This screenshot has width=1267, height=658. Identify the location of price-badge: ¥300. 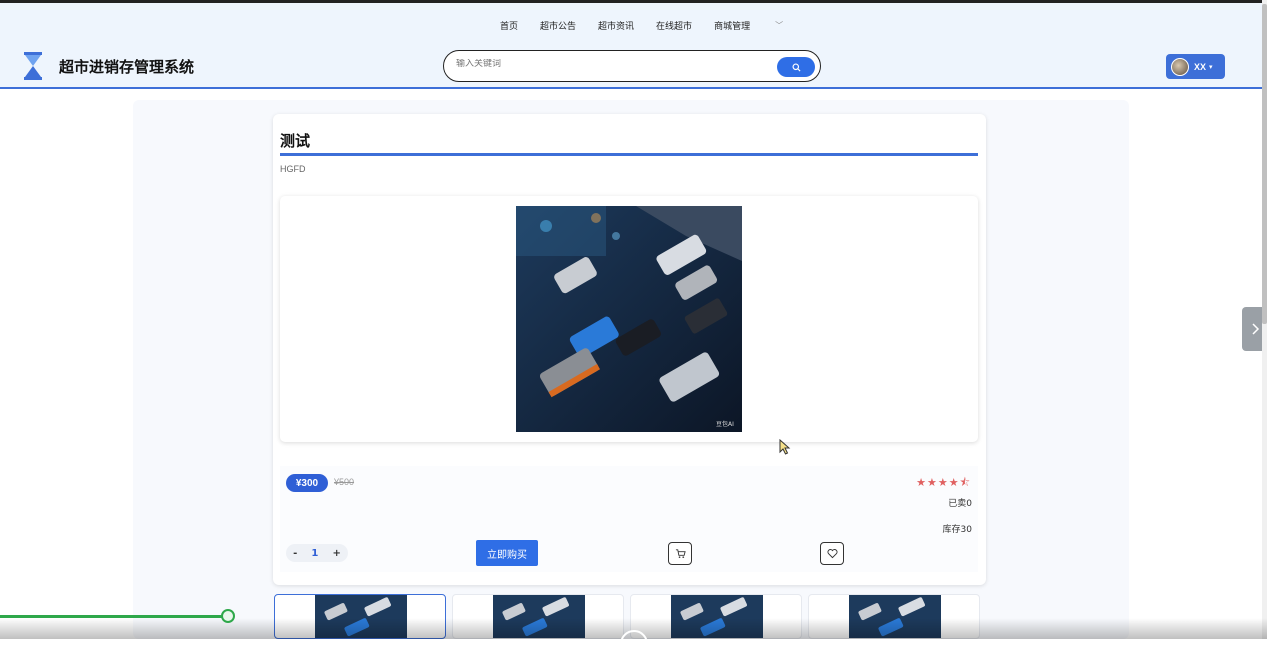
(307, 483).